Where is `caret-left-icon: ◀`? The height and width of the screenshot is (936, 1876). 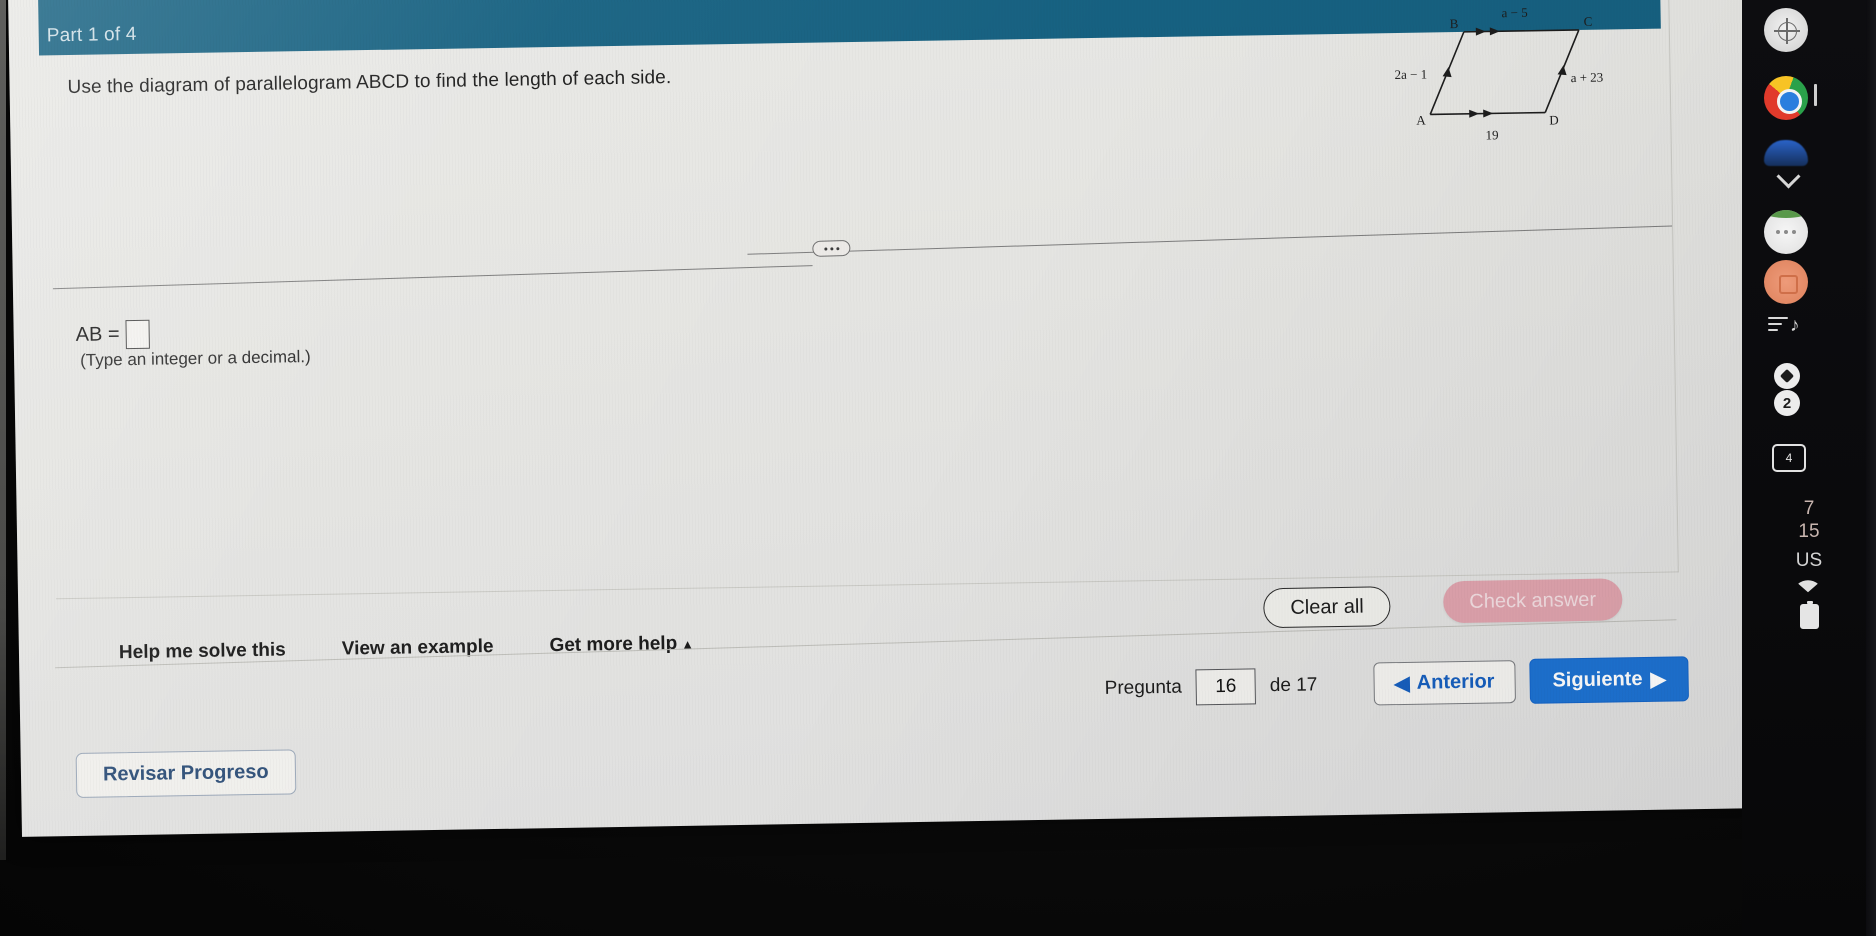 caret-left-icon: ◀ is located at coordinates (1402, 684).